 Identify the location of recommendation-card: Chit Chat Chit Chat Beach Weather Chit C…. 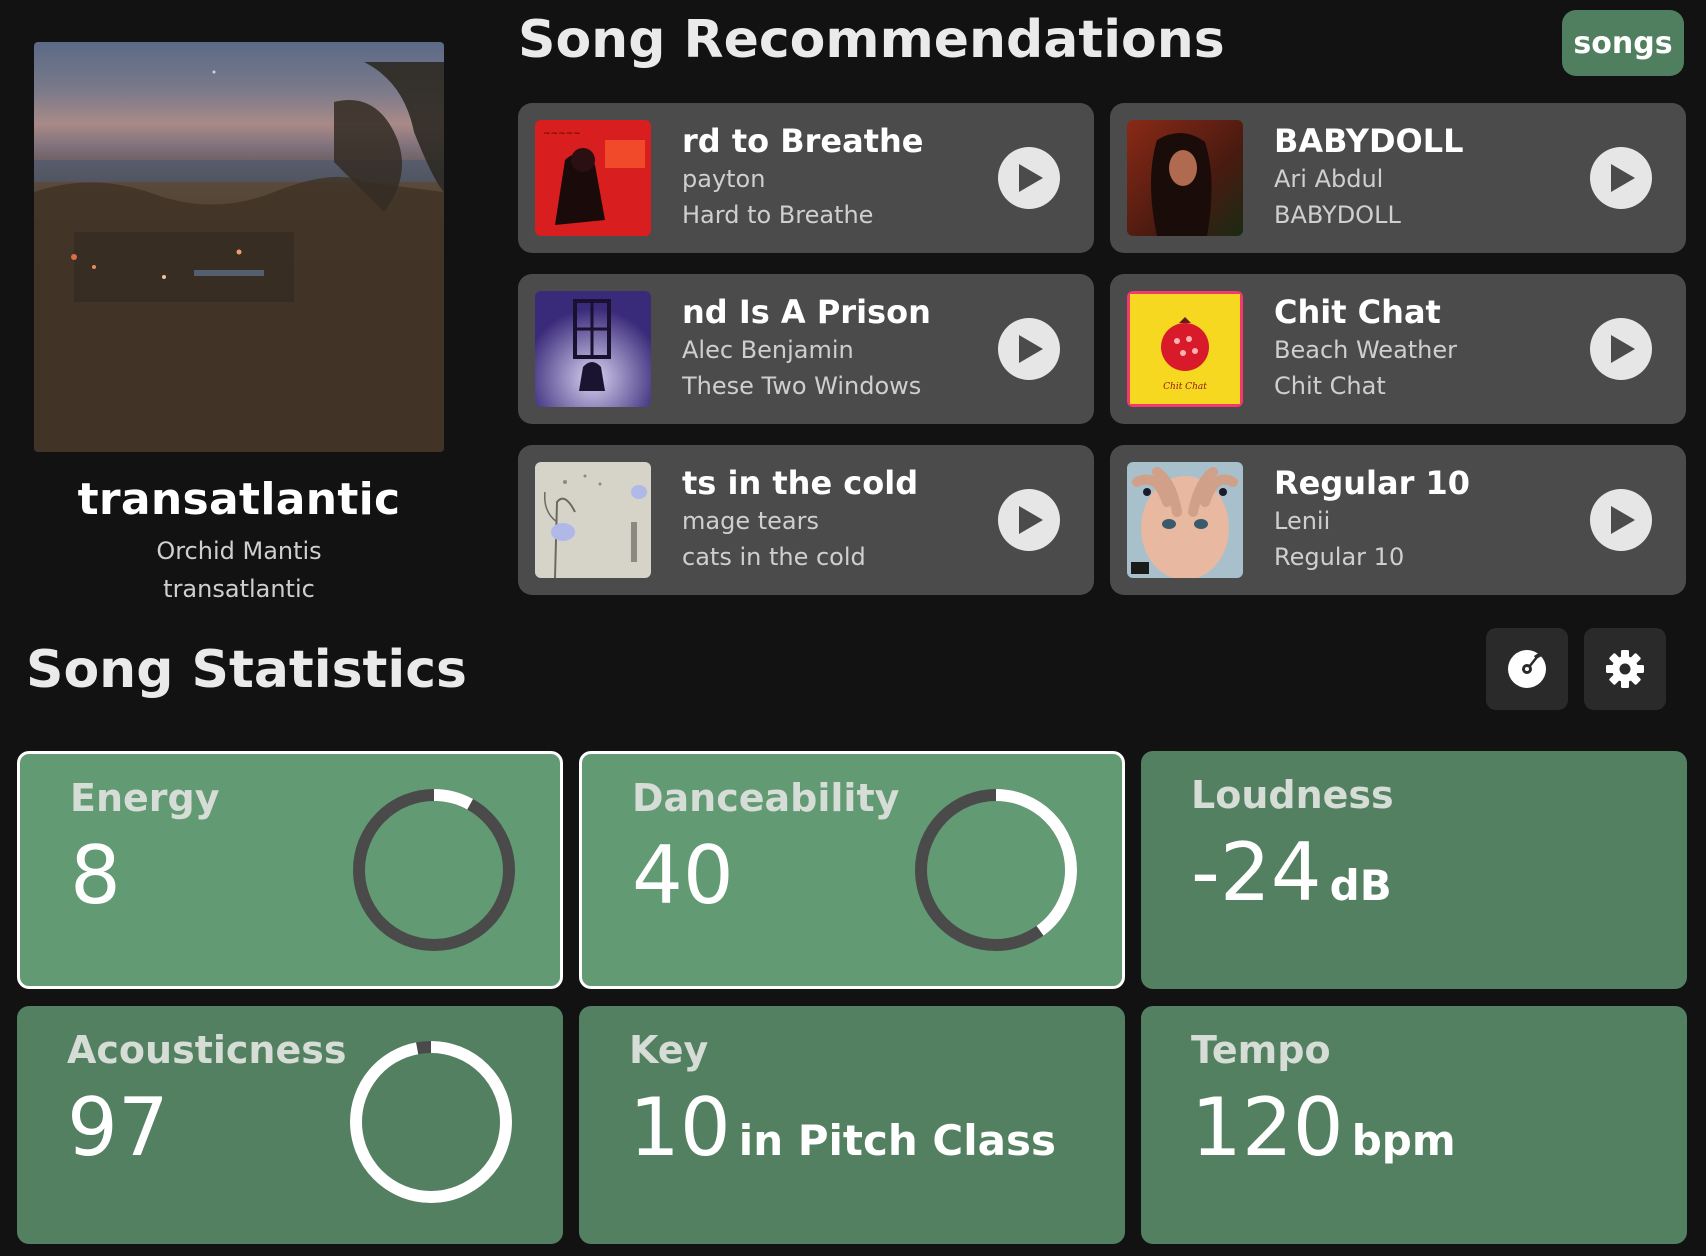
(1398, 349).